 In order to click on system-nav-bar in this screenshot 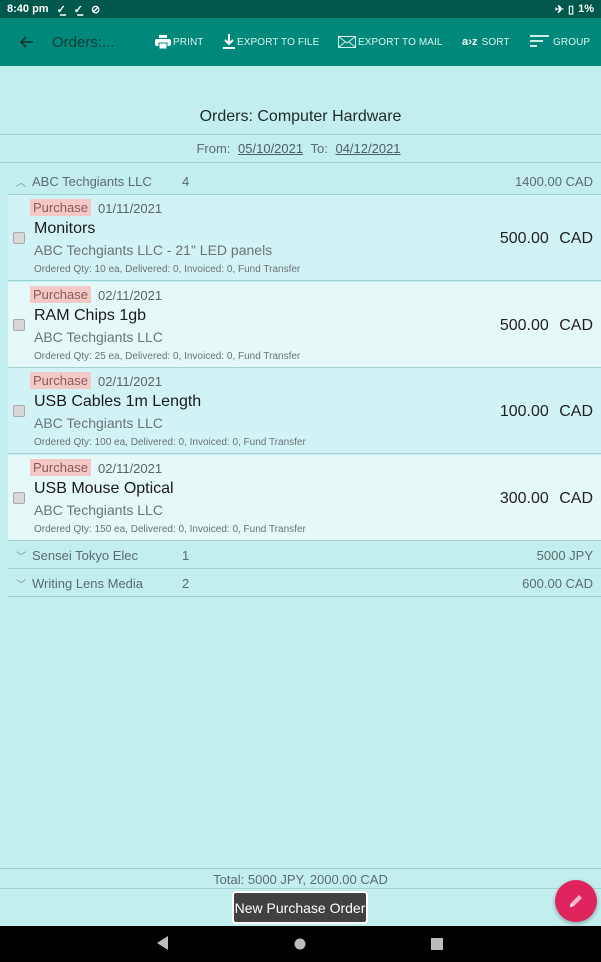, I will do `click(300, 944)`.